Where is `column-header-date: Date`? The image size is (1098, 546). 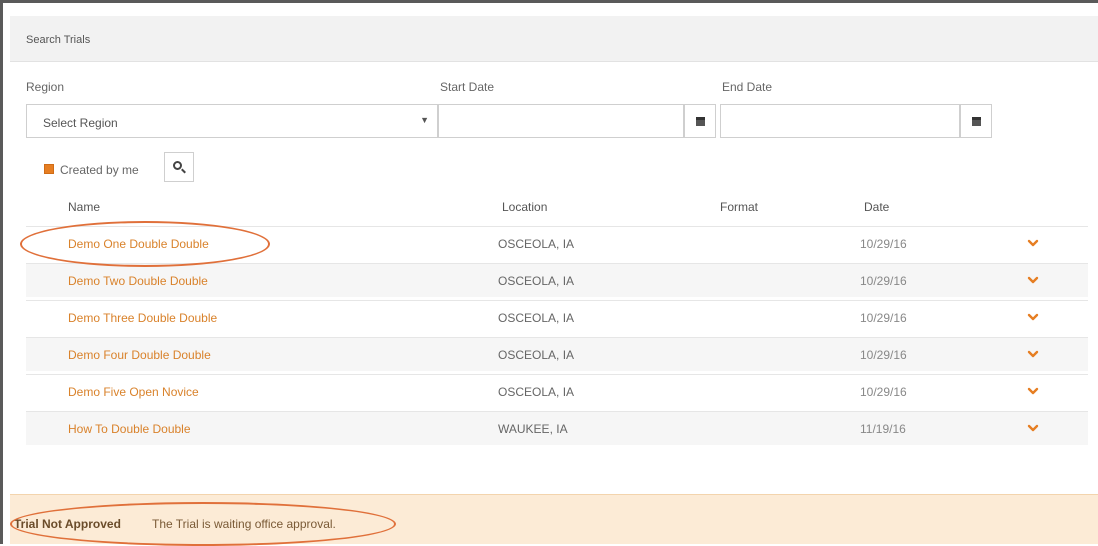
column-header-date: Date is located at coordinates (876, 207).